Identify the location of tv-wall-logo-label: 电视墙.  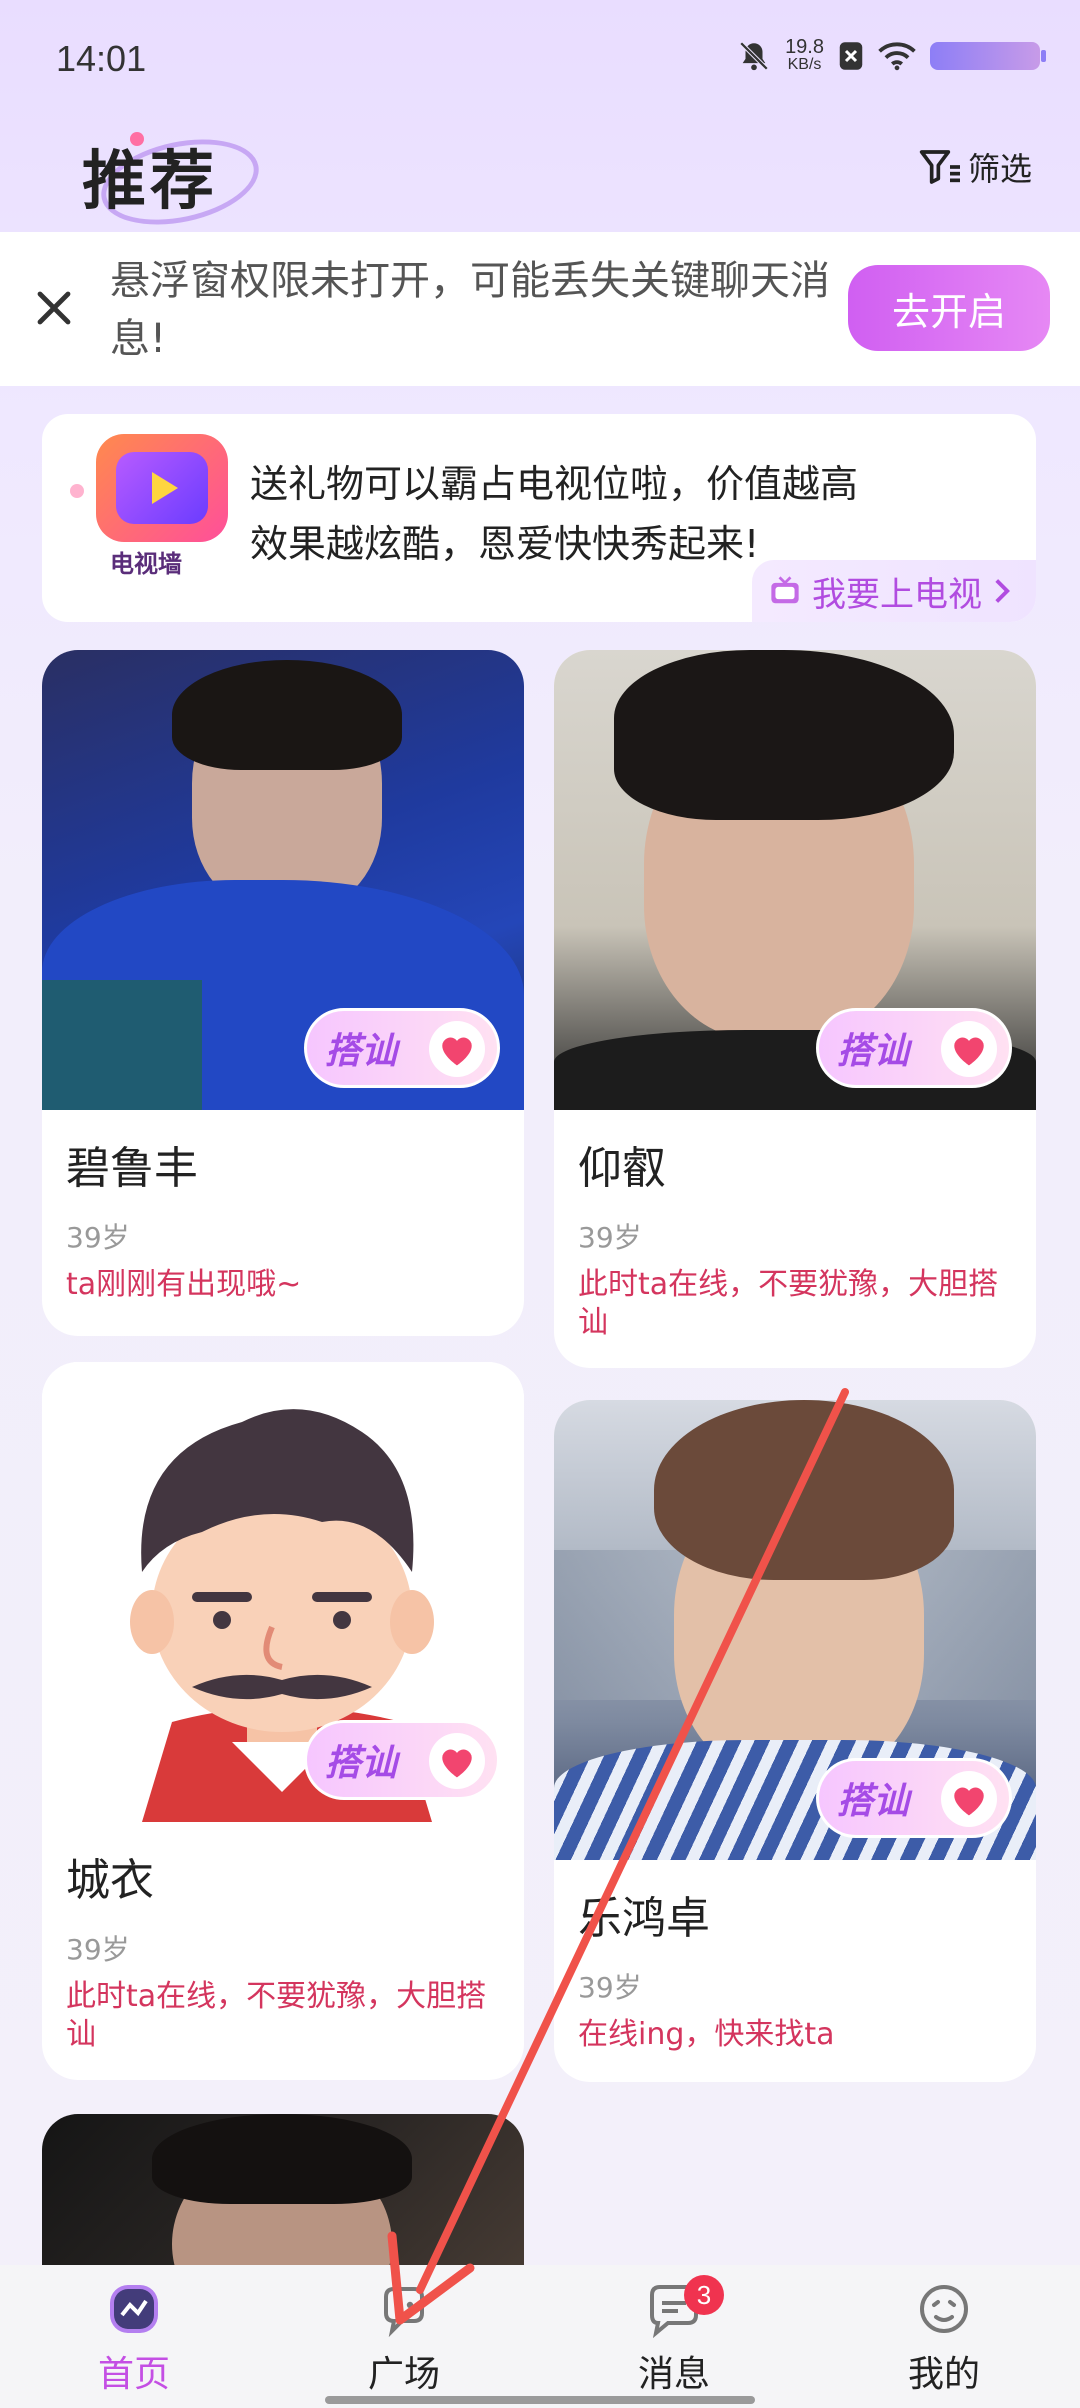
(146, 564).